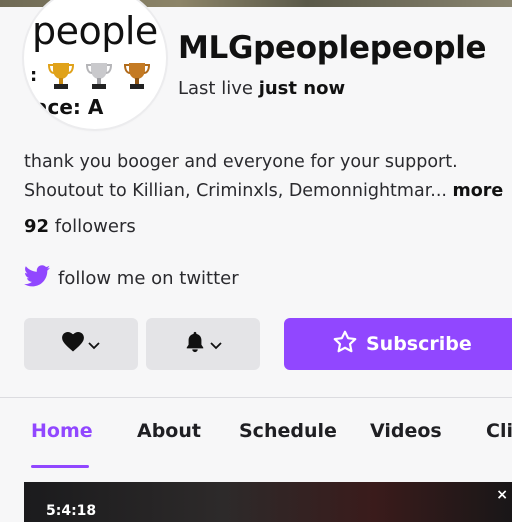 This screenshot has height=522, width=512. I want to click on section-divider, so click(256, 397).